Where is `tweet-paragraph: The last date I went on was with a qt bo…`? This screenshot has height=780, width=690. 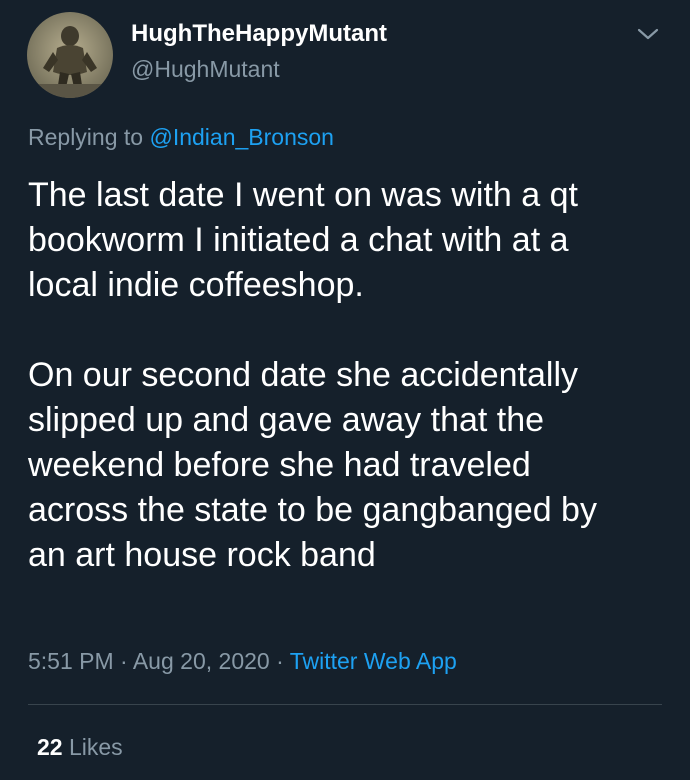 tweet-paragraph: The last date I went on was with a qt bo… is located at coordinates (303, 240).